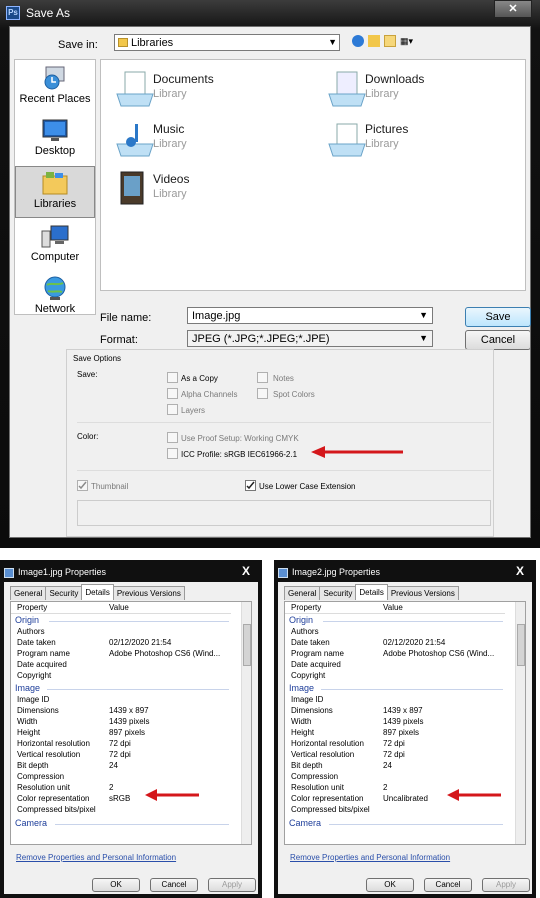 The width and height of the screenshot is (540, 898). What do you see at coordinates (310, 338) in the screenshot?
I see `format-dropdown: JPEG (*.JPG;*.JPEG;*.JPE) ▼` at bounding box center [310, 338].